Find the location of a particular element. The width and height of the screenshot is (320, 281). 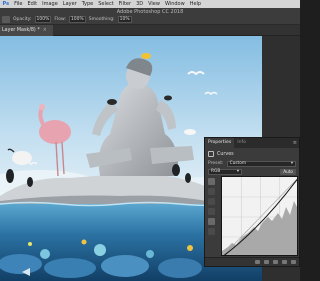

document-tab: Layer Mask/8) * × is located at coordinates (26, 30).